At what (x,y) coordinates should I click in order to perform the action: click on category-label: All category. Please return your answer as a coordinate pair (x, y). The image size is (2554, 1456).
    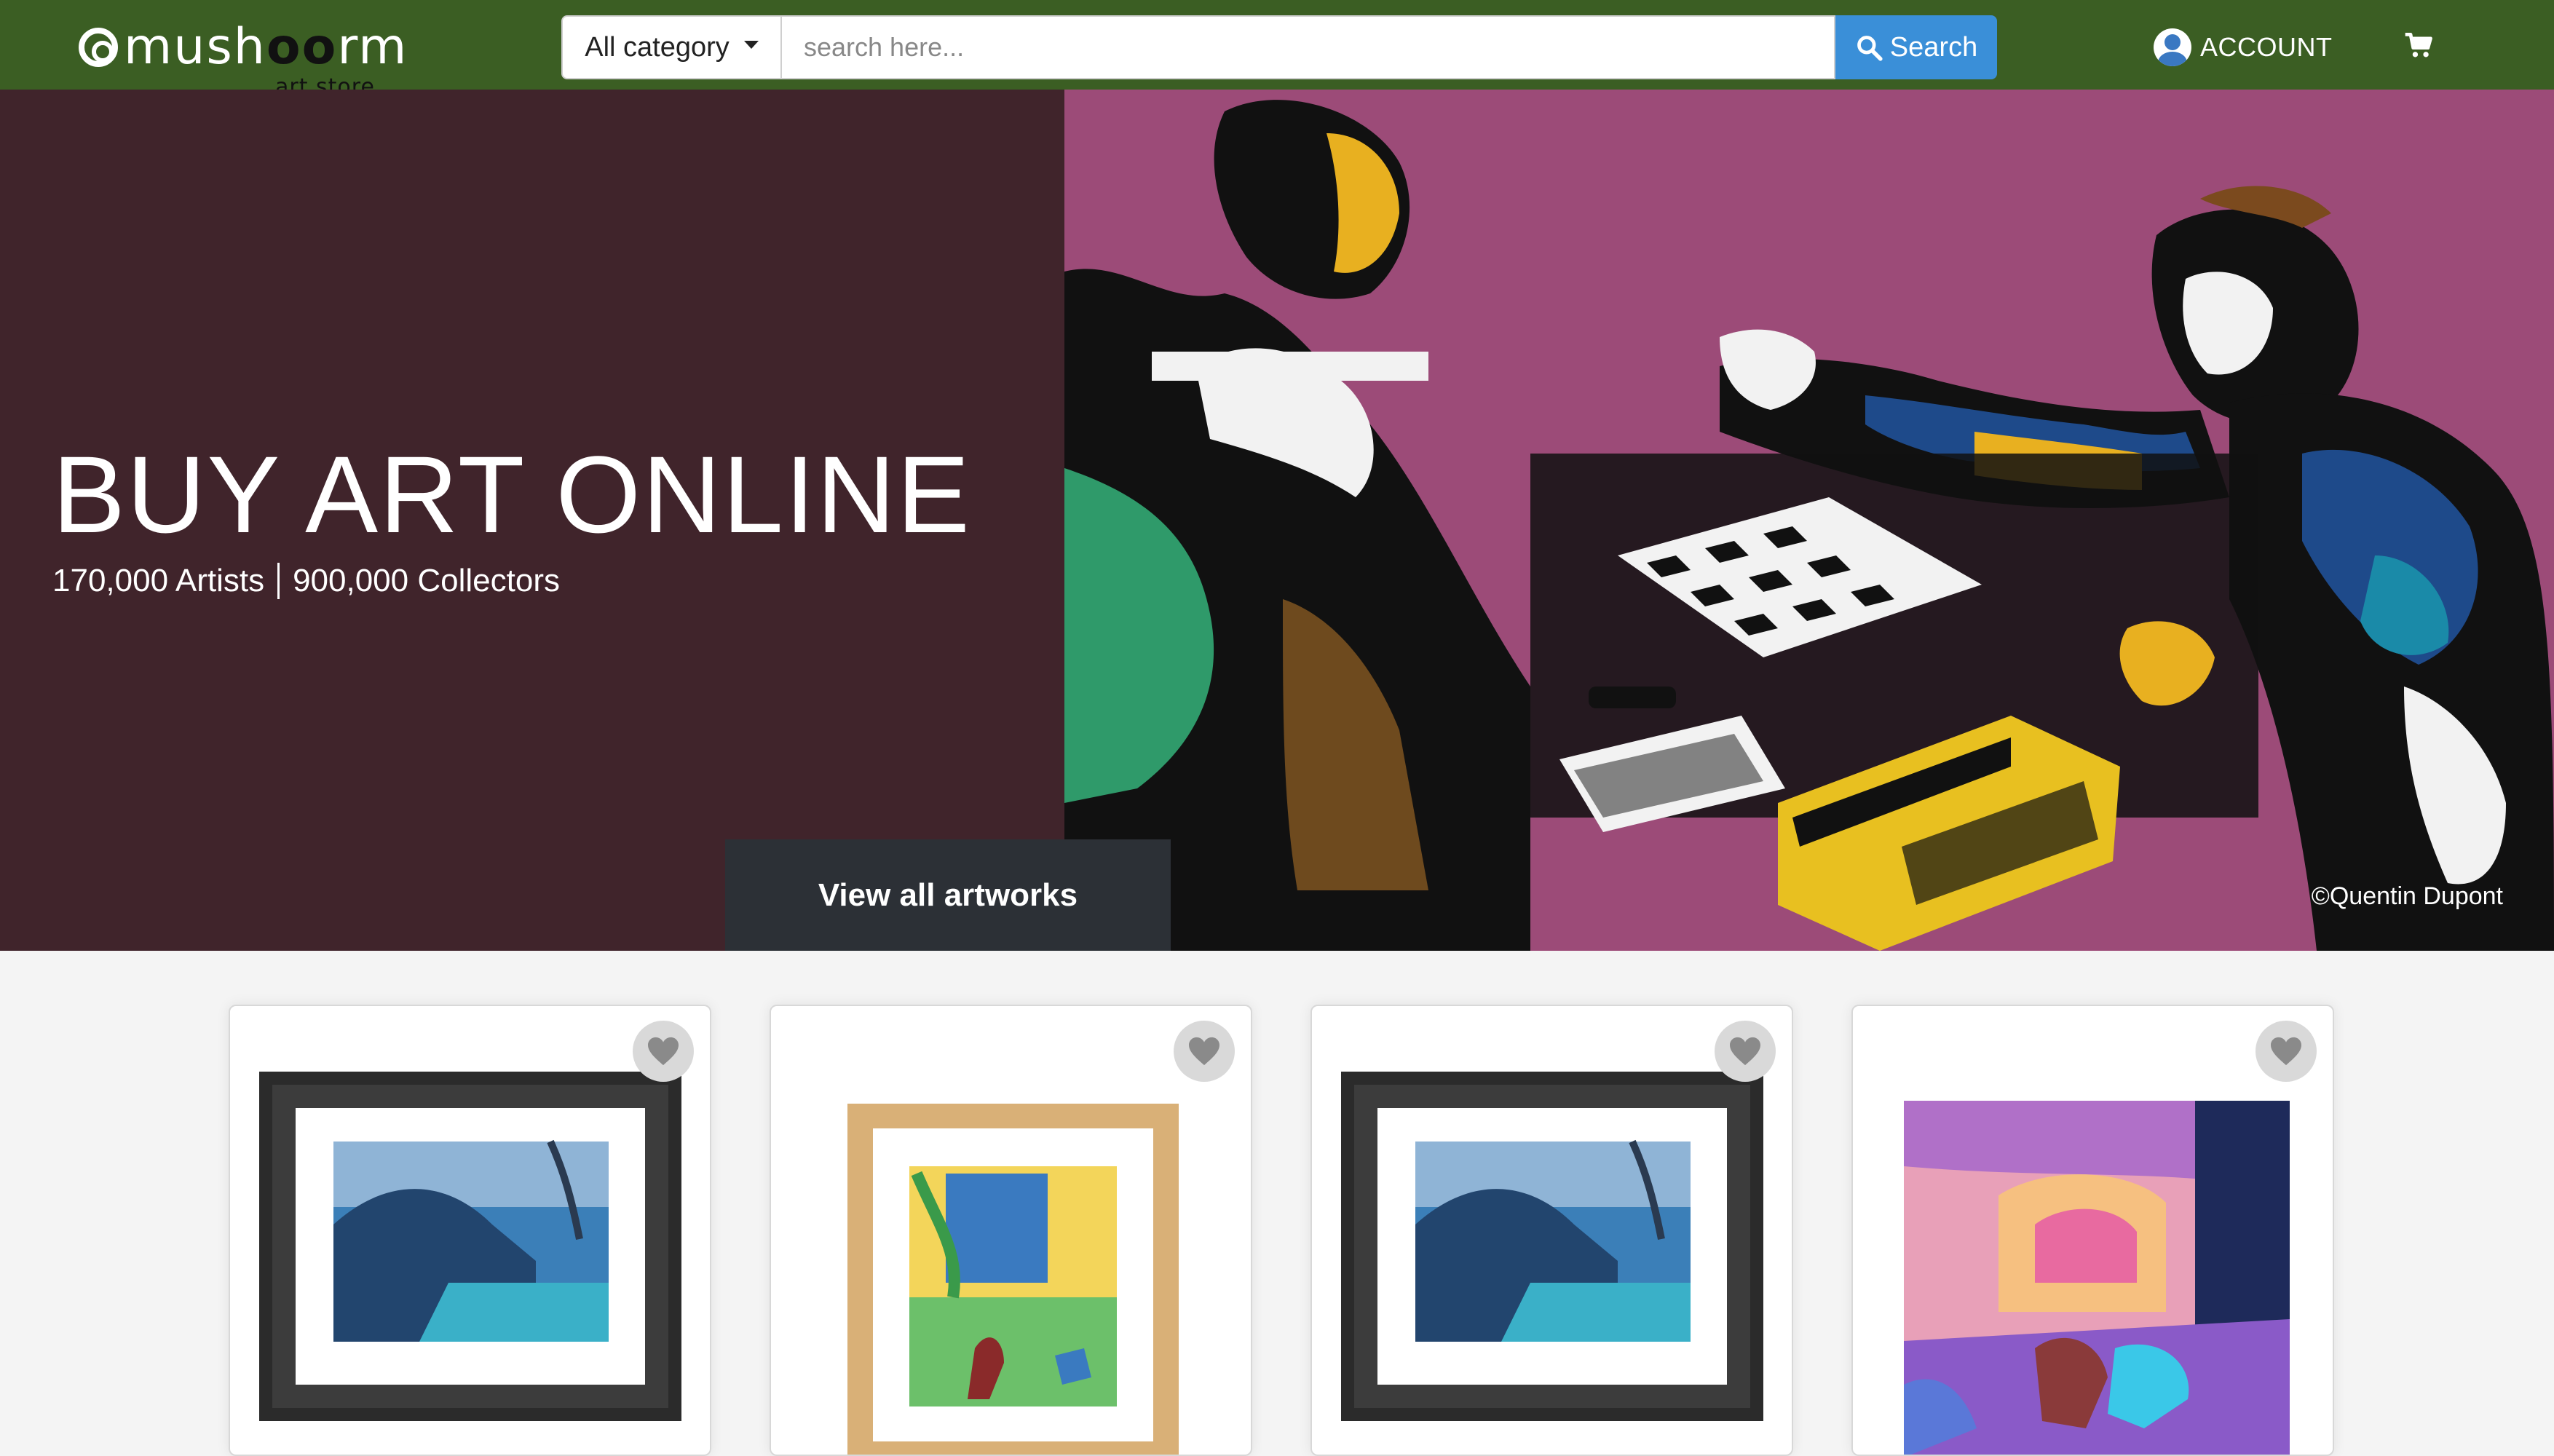
    Looking at the image, I should click on (657, 47).